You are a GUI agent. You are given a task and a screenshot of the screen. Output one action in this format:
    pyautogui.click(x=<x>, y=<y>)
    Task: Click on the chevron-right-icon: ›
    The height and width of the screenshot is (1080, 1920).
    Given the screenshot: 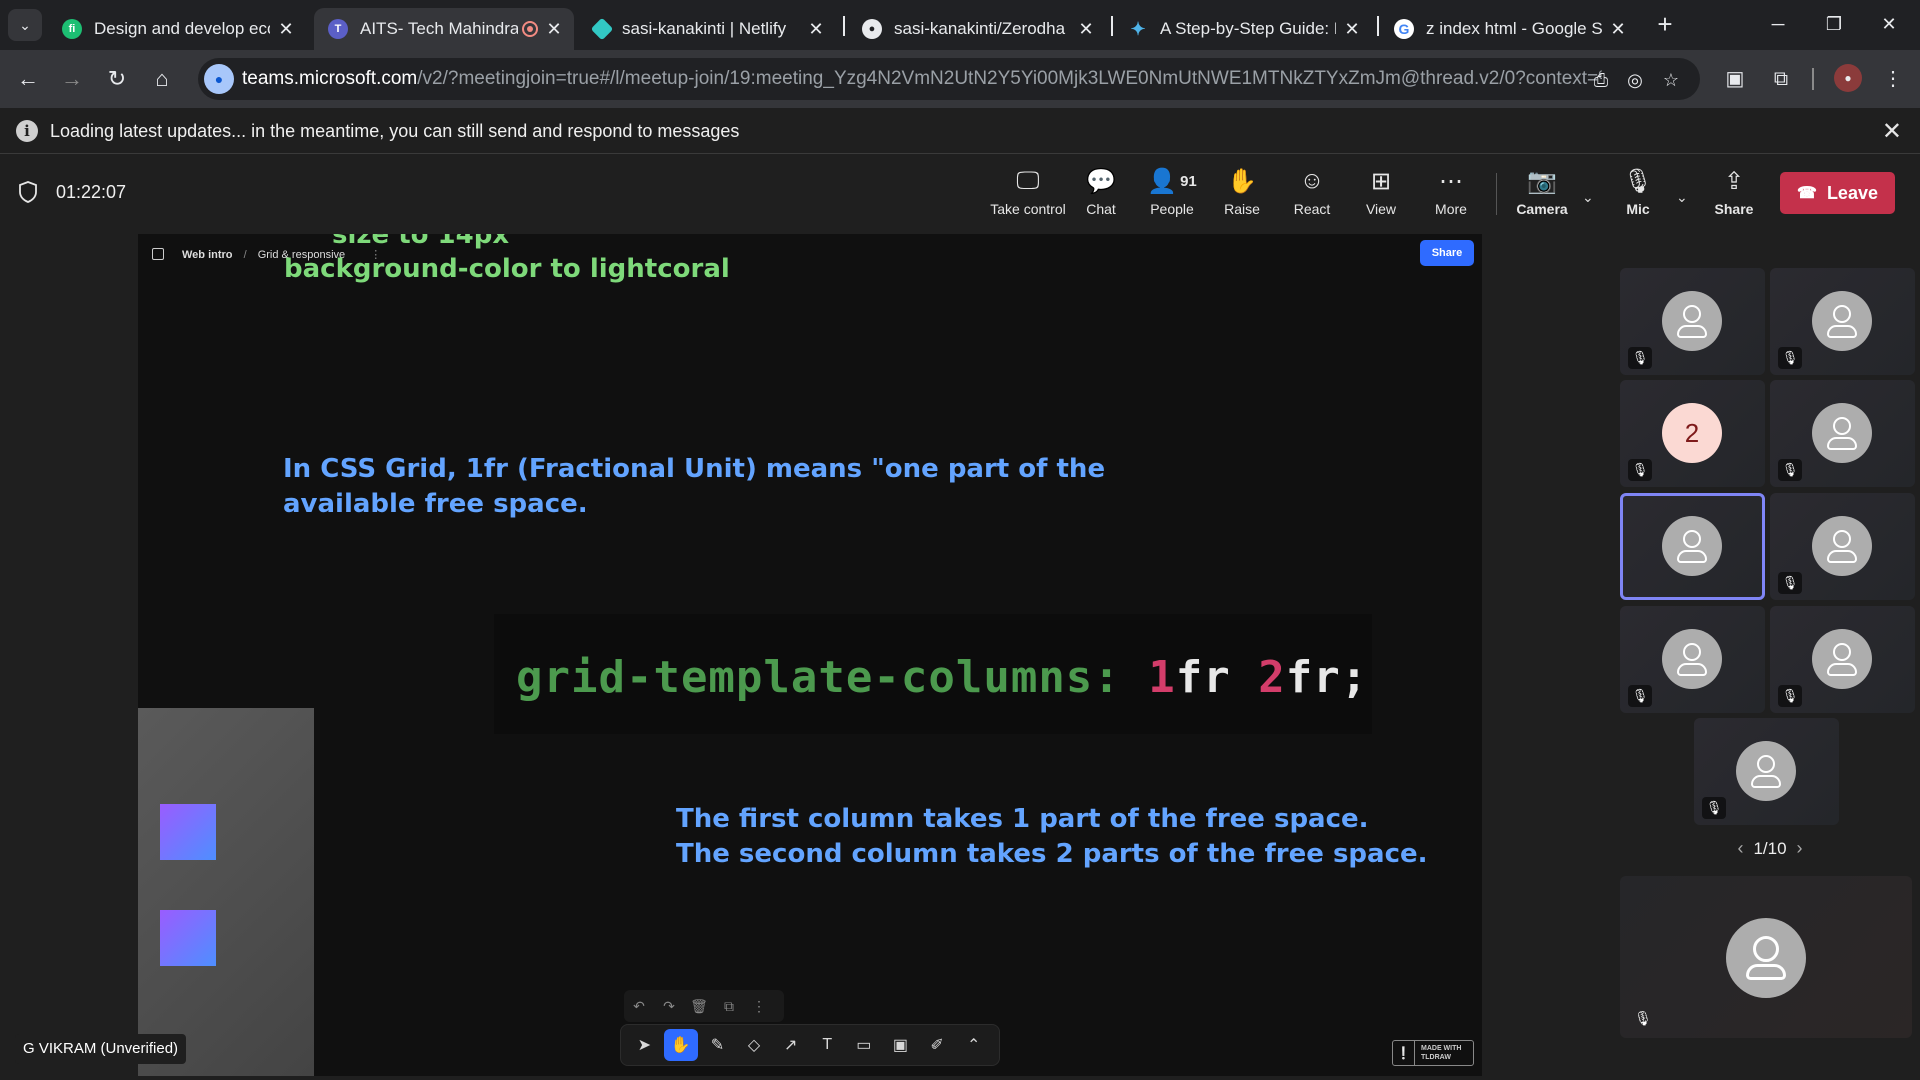 What is the action you would take?
    pyautogui.click(x=1800, y=848)
    